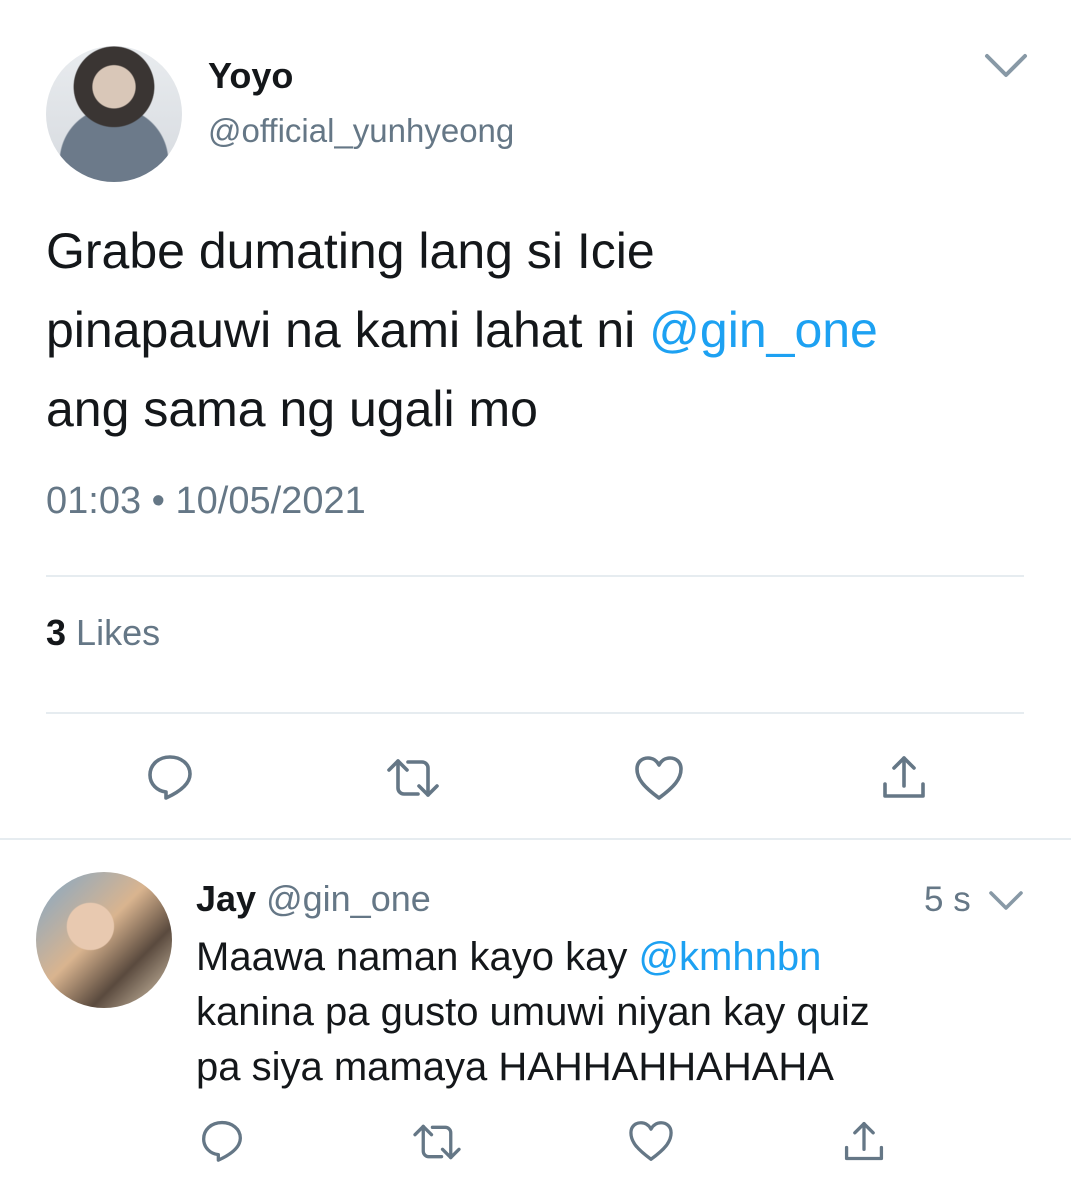 This screenshot has height=1200, width=1071. What do you see at coordinates (270, 501) in the screenshot?
I see `tweet-date: 10/05/2021` at bounding box center [270, 501].